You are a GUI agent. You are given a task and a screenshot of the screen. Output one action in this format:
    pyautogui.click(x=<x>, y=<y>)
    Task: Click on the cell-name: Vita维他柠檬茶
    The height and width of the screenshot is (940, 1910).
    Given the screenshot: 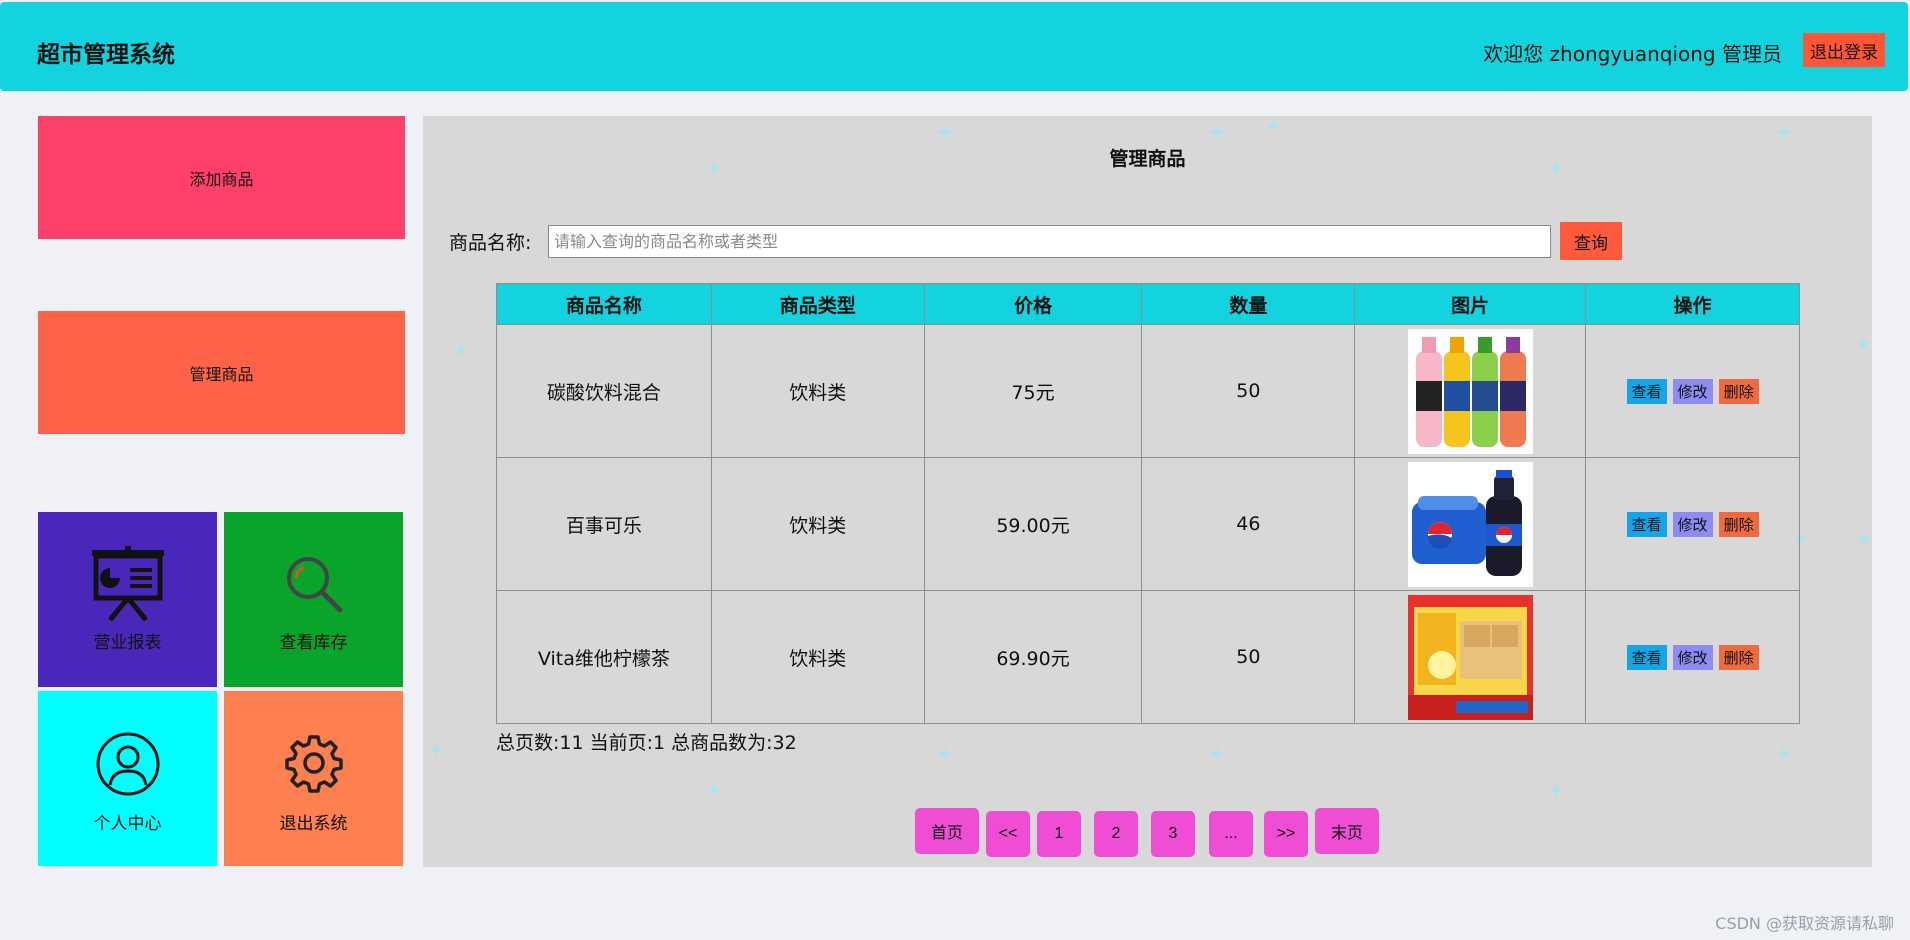 What is the action you would take?
    pyautogui.click(x=604, y=657)
    